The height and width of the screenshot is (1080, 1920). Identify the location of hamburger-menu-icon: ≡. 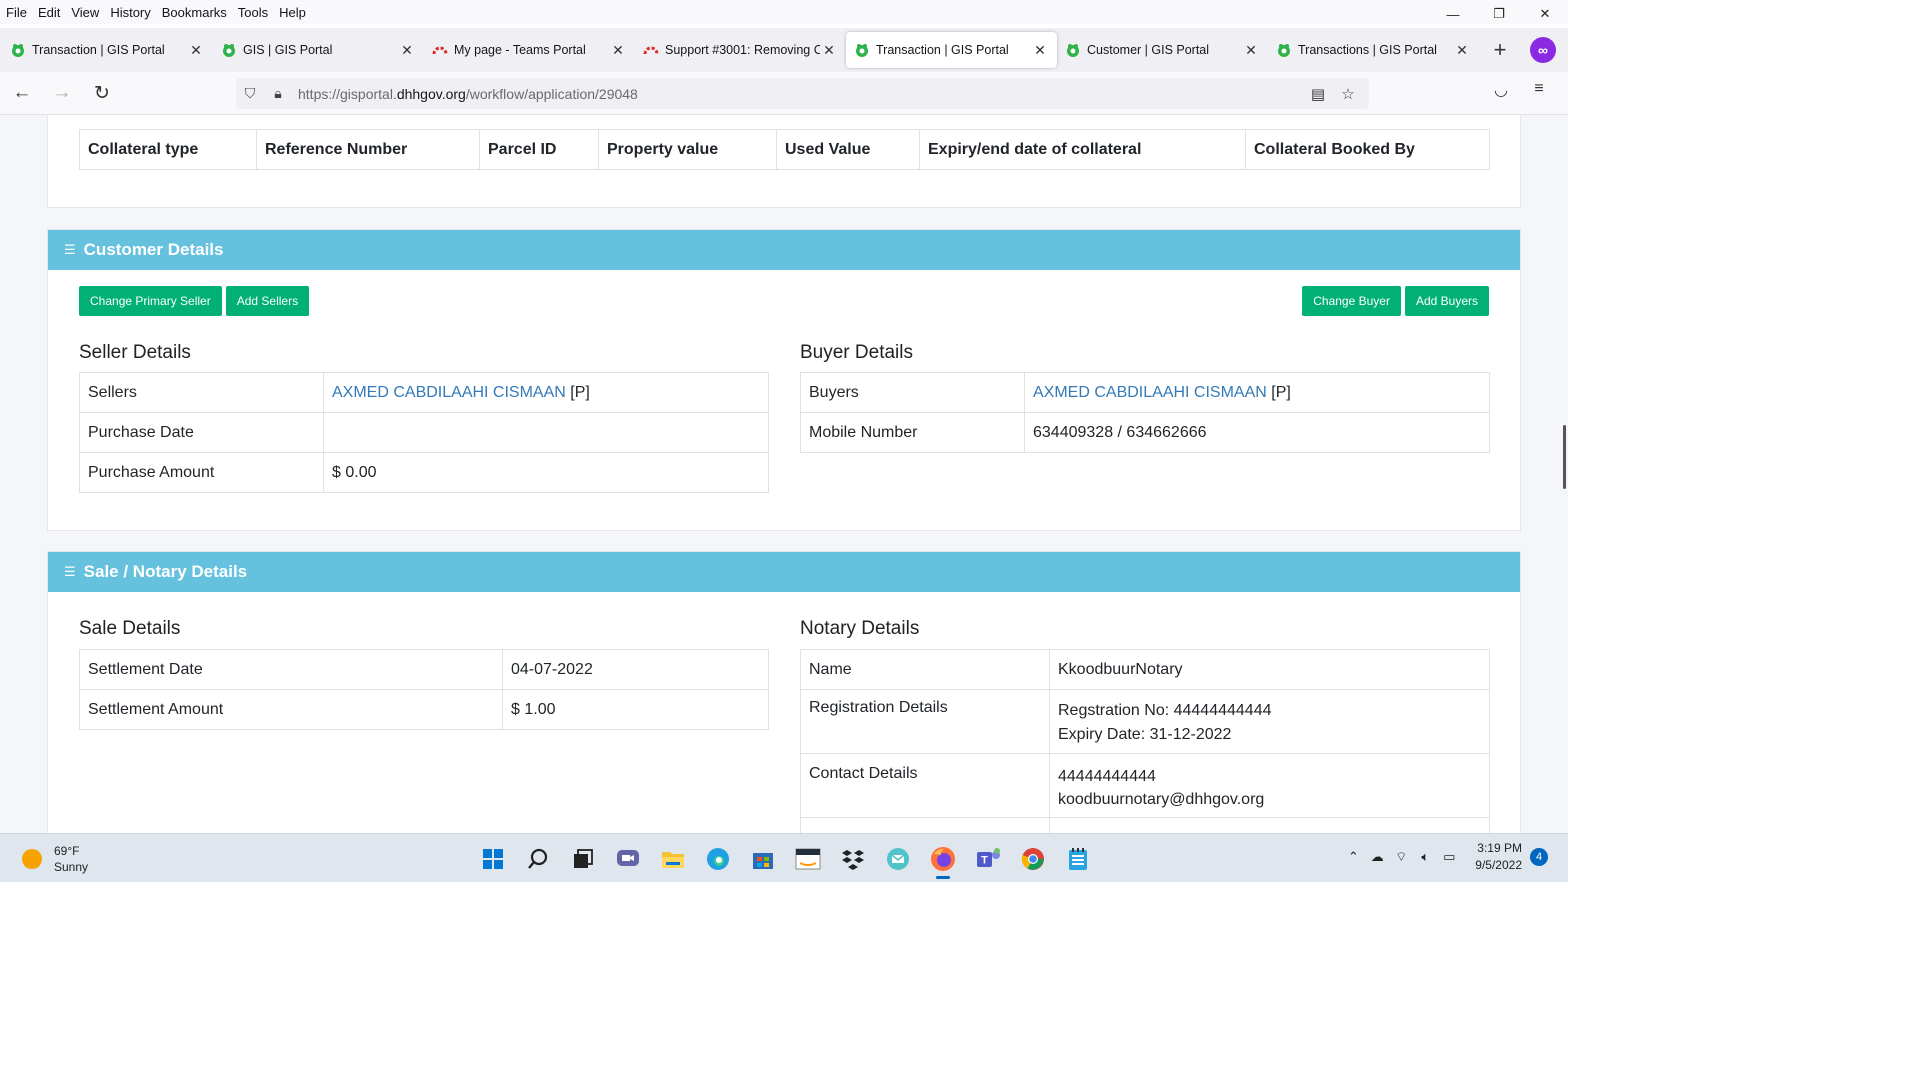
(1539, 90).